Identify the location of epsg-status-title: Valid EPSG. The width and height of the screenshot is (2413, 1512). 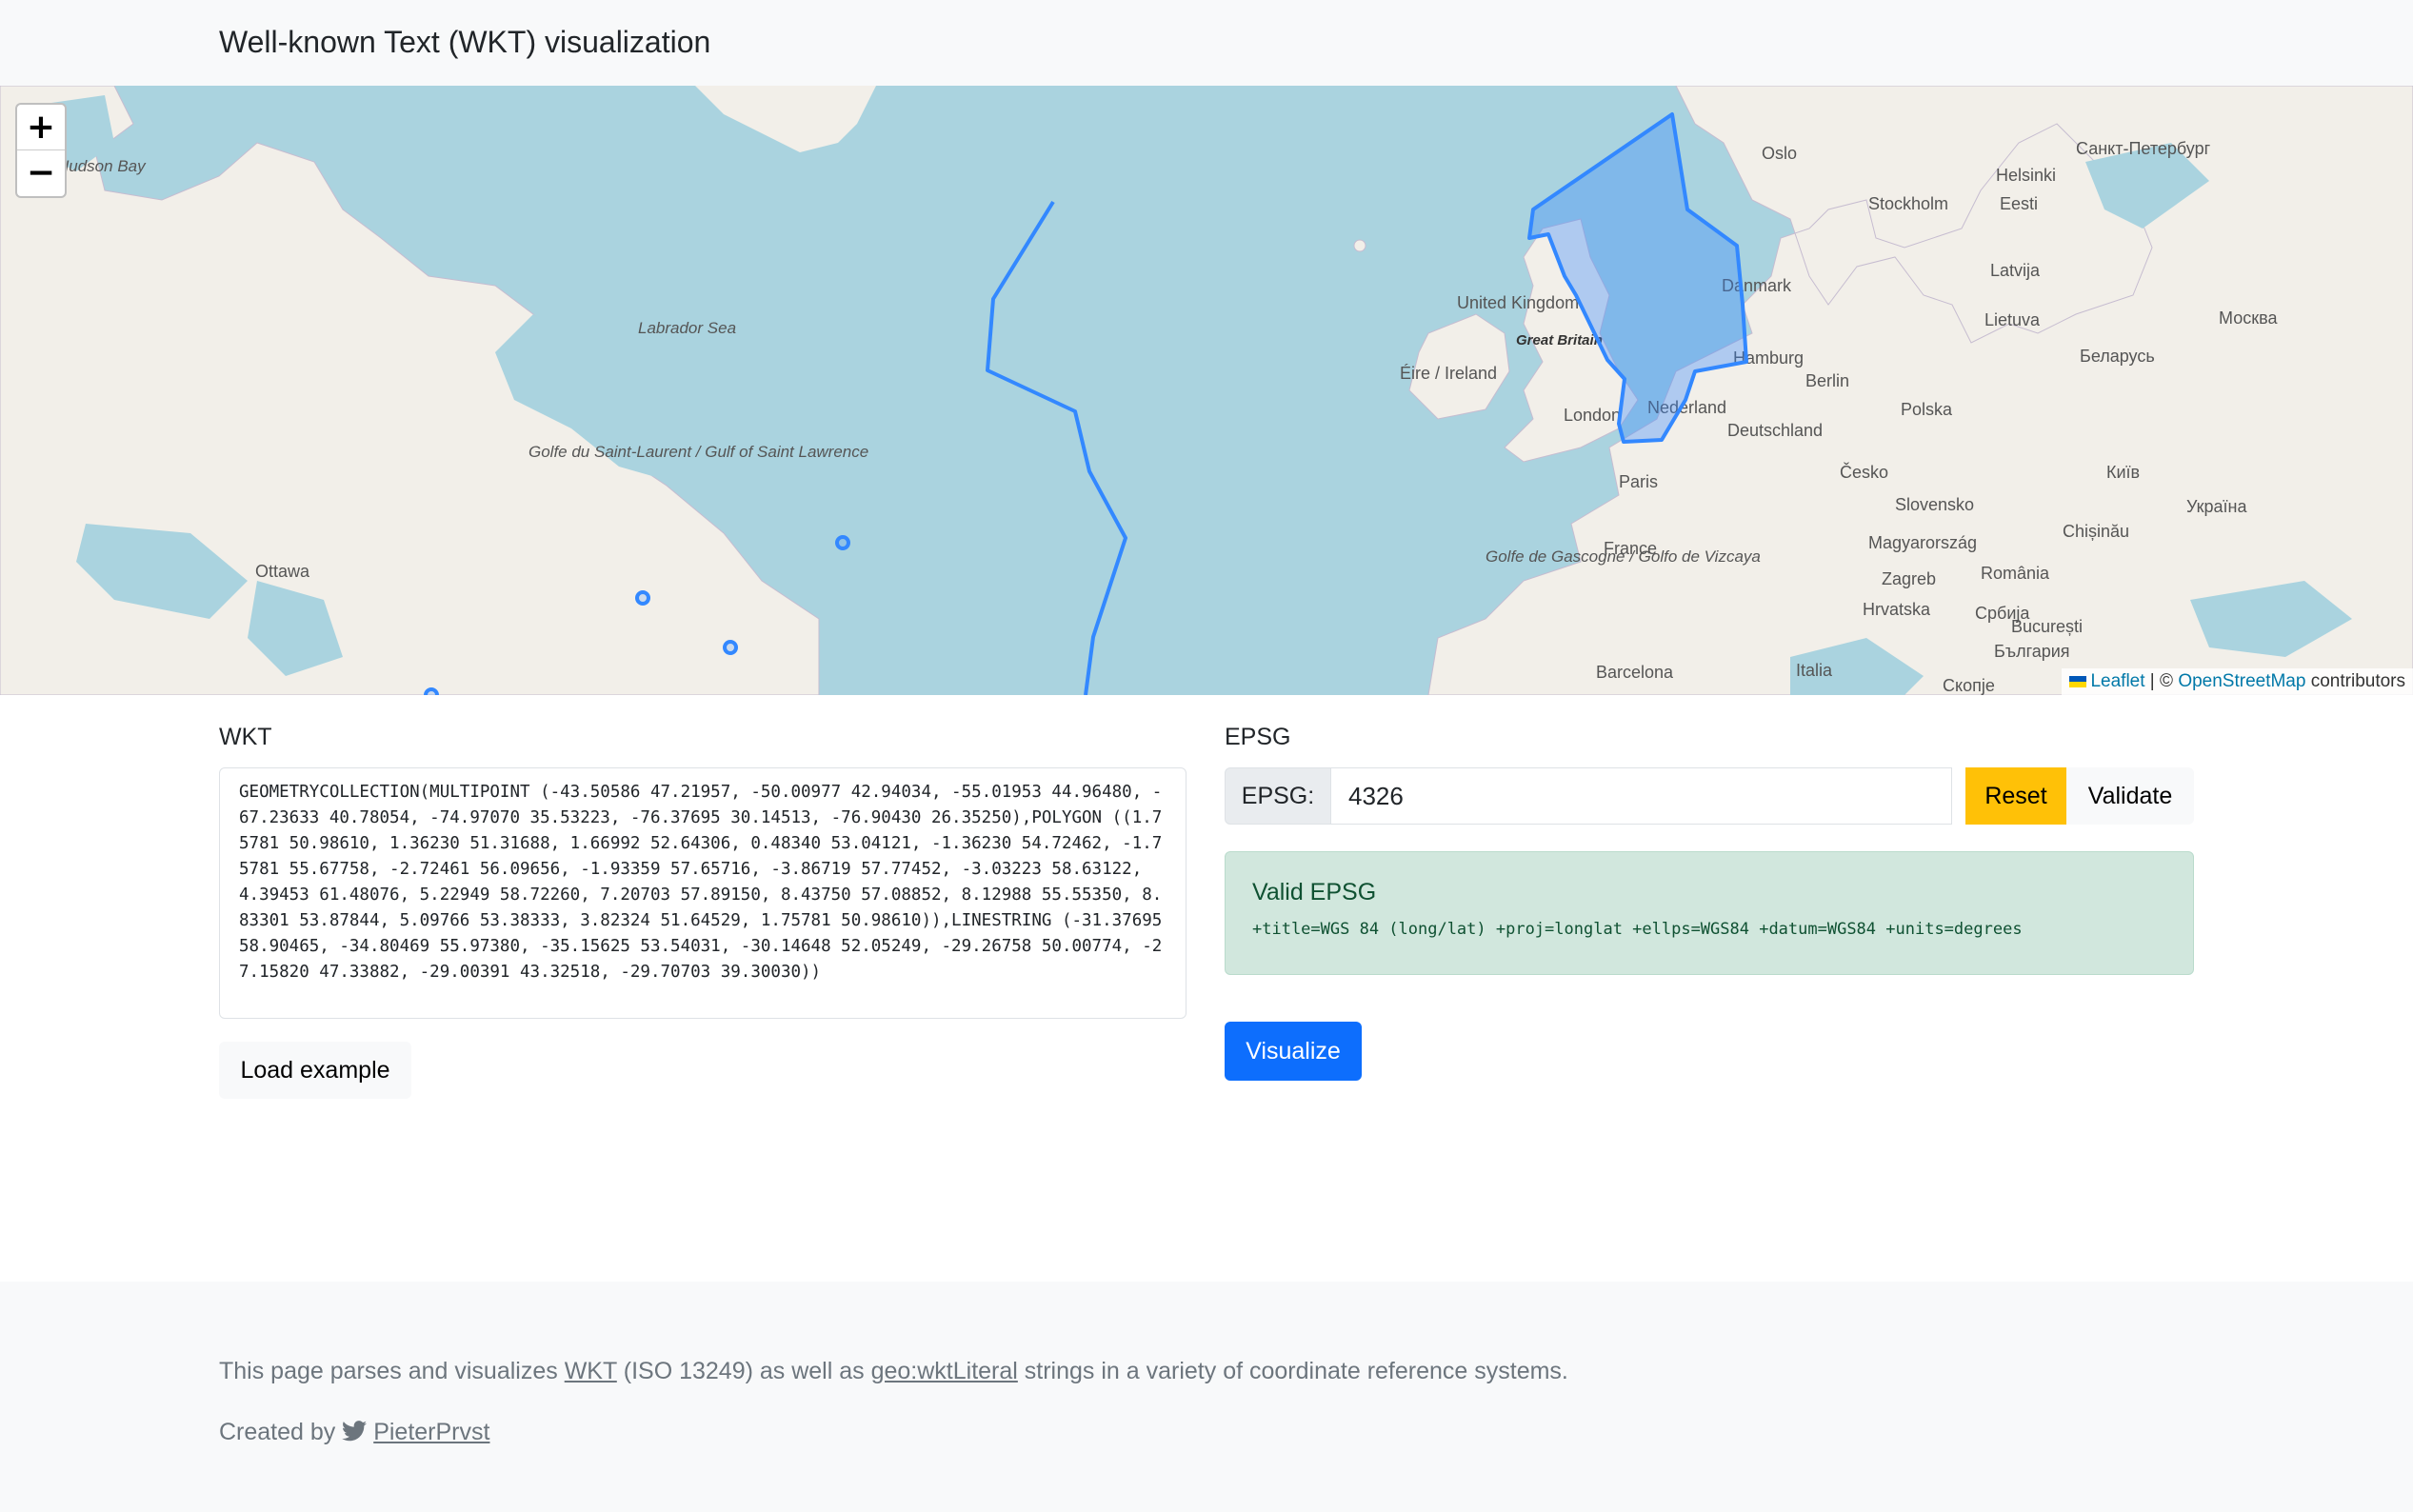
(1315, 892).